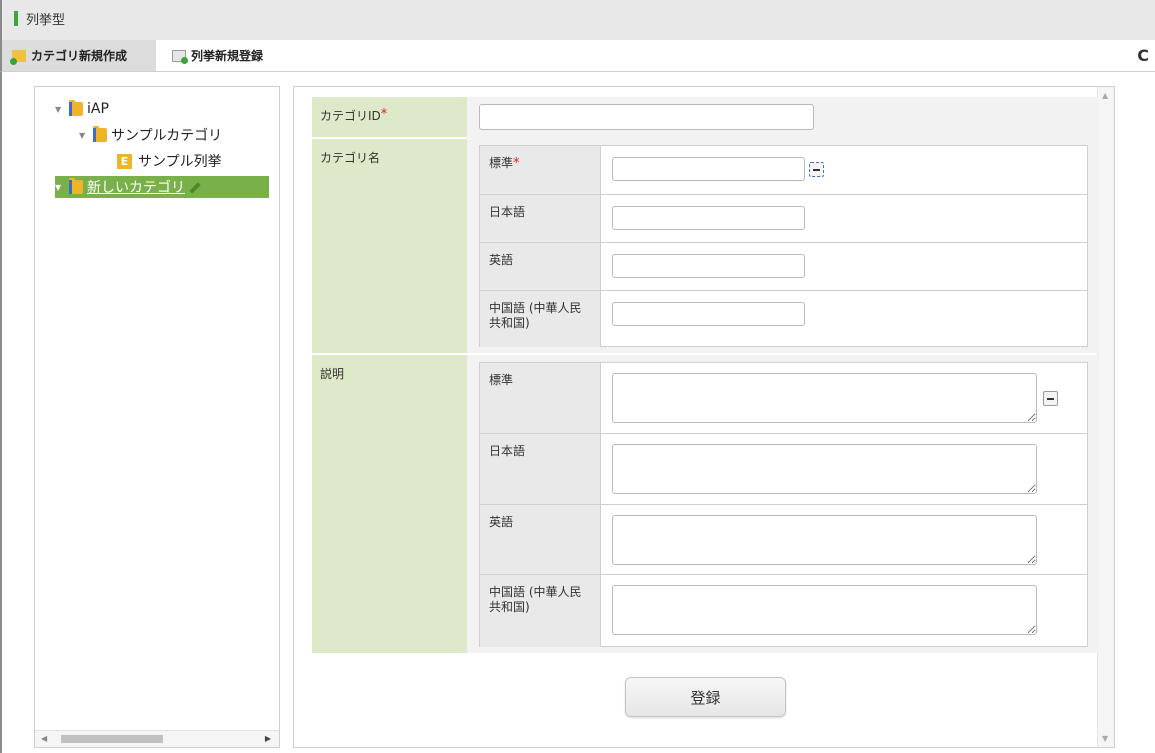 This screenshot has width=1155, height=753. What do you see at coordinates (816, 169) in the screenshot?
I see `collapse-languages-icon` at bounding box center [816, 169].